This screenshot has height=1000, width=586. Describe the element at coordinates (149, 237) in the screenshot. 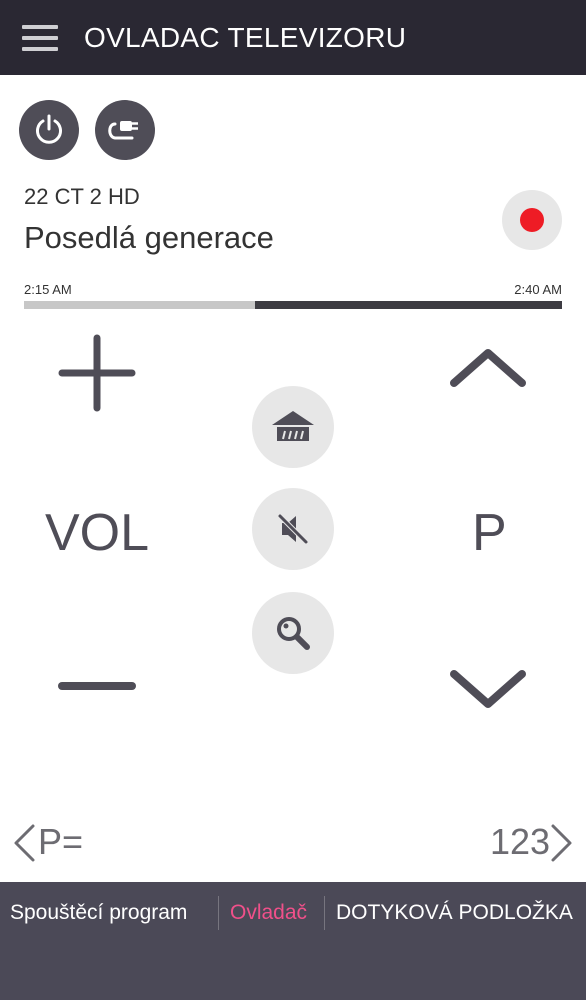

I see `program-title: Posedlá generace` at that location.